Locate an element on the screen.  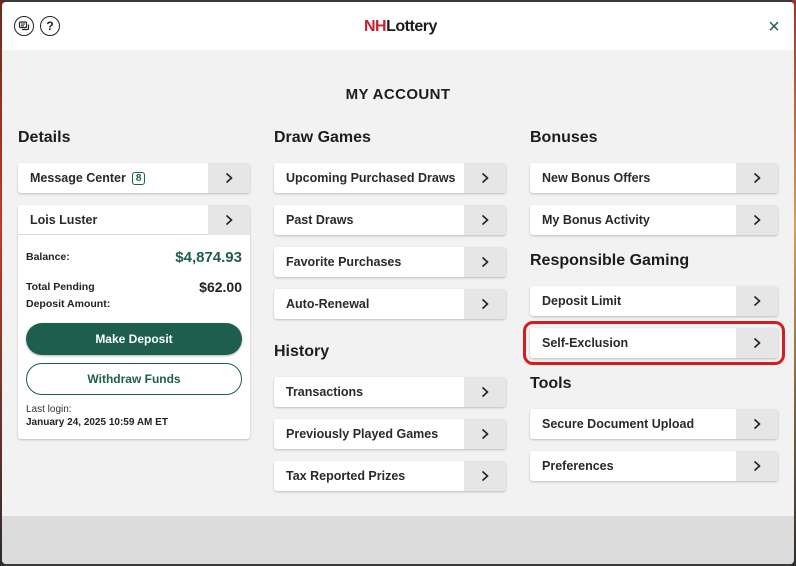
balance-value: $4,874.93 is located at coordinates (208, 257).